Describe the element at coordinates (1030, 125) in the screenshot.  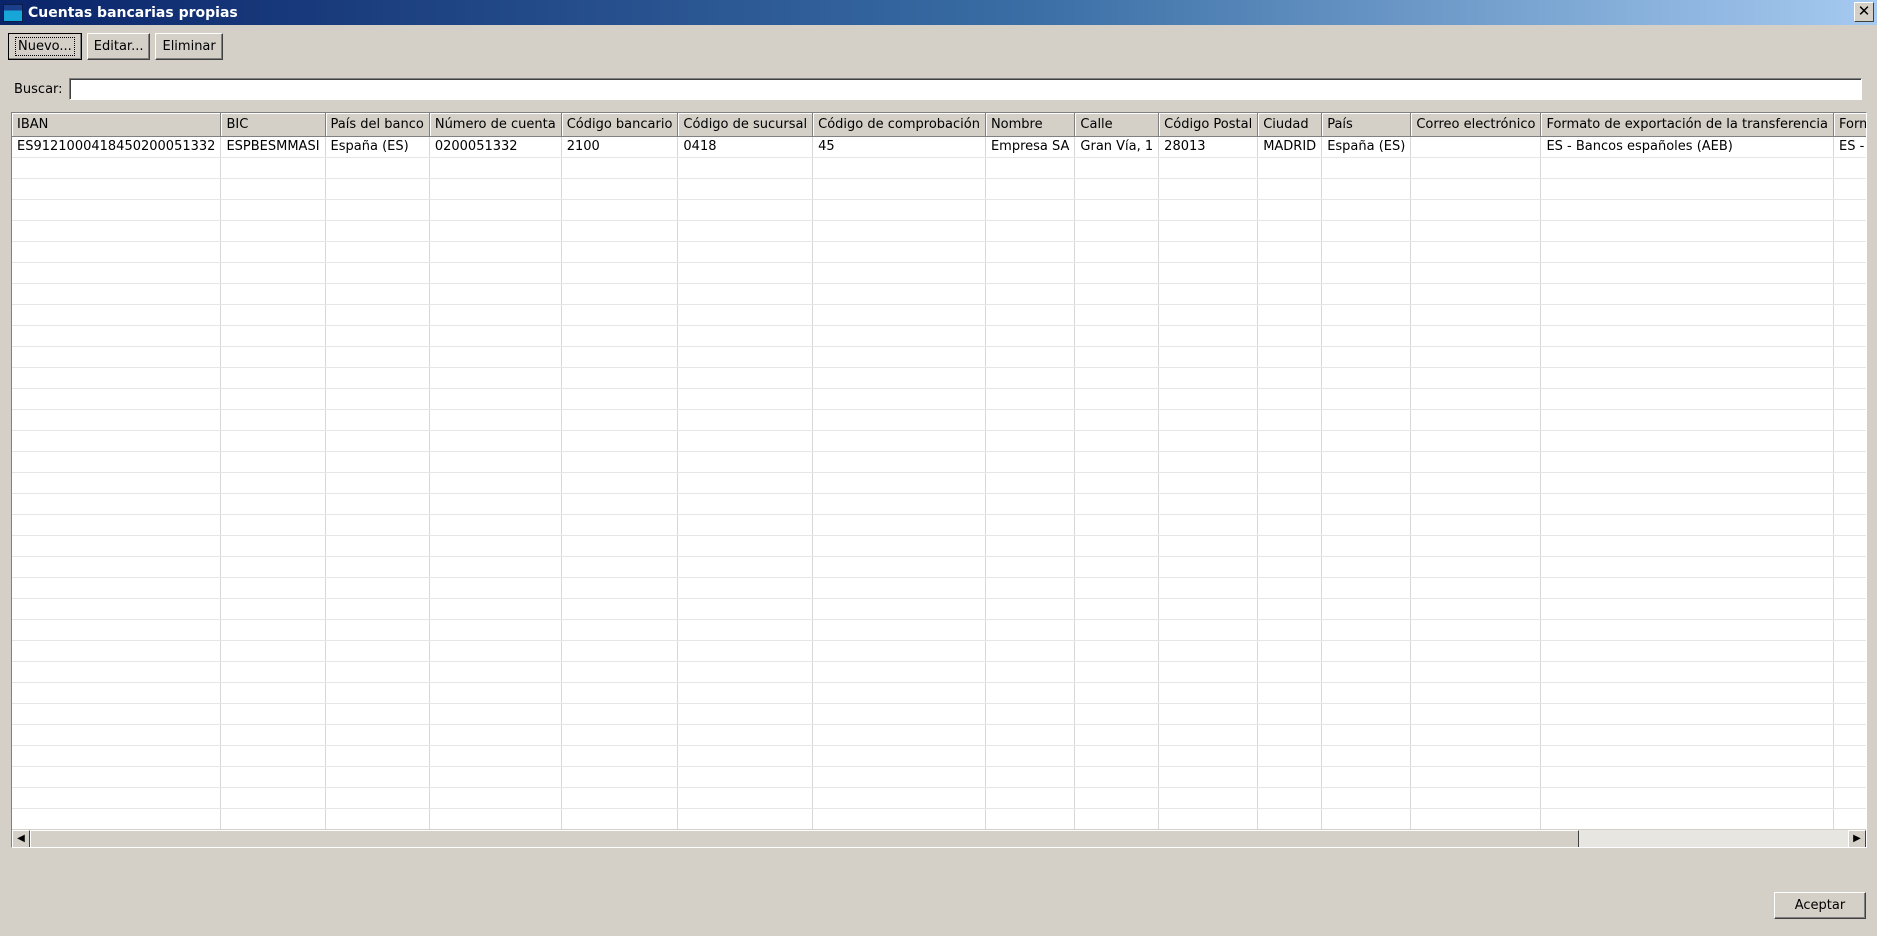
I see `column-header: Nombre` at that location.